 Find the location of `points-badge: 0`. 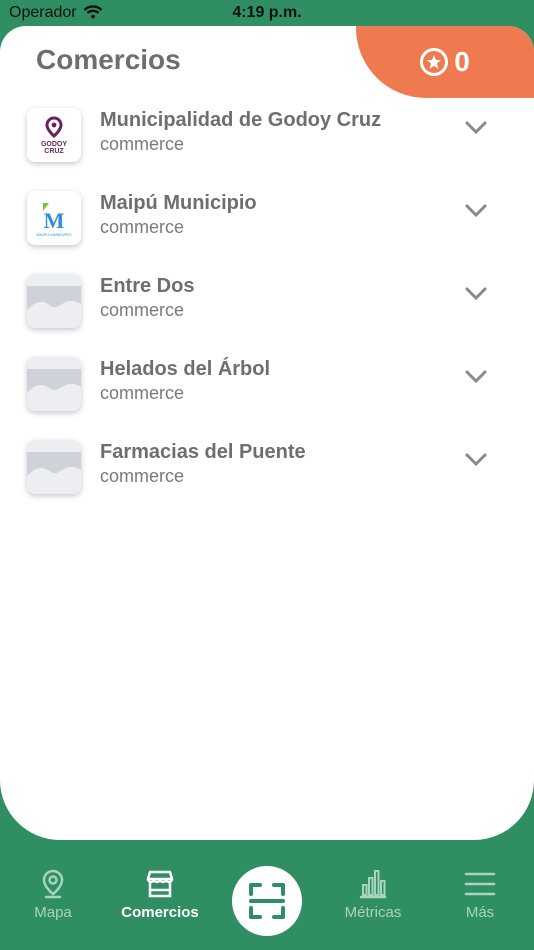

points-badge: 0 is located at coordinates (445, 62).